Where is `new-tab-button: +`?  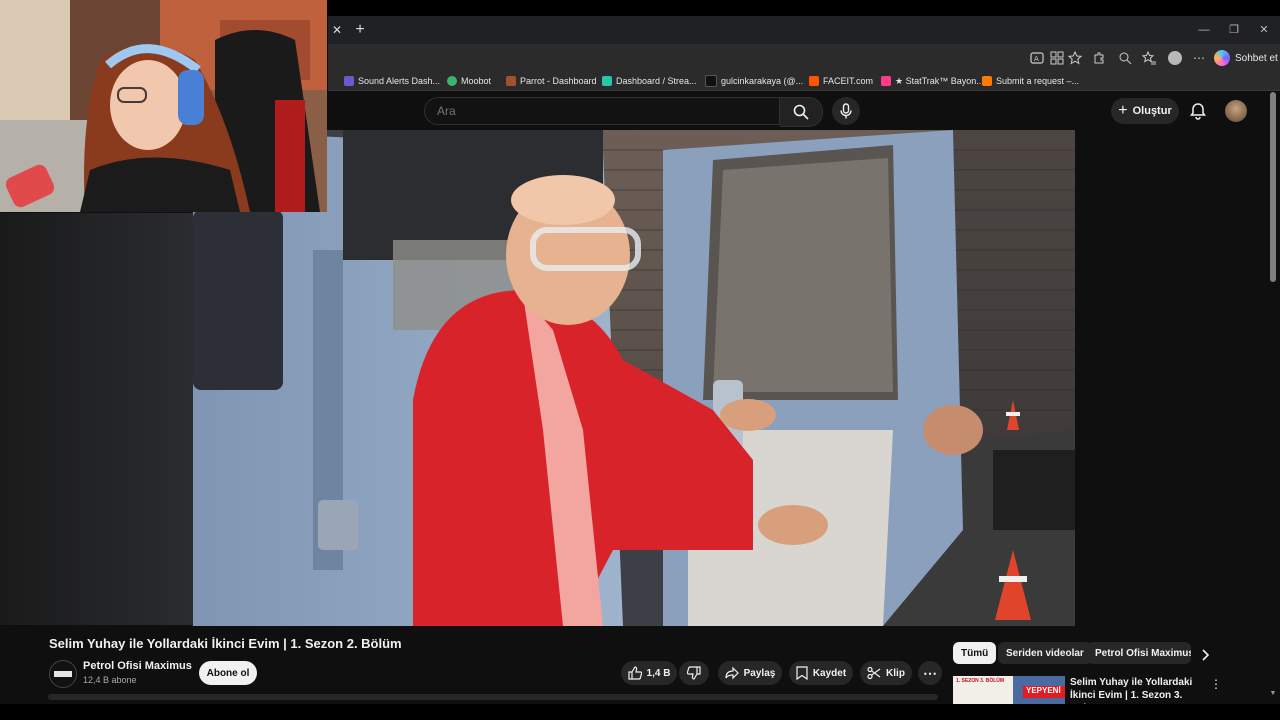
new-tab-button: + is located at coordinates (360, 30).